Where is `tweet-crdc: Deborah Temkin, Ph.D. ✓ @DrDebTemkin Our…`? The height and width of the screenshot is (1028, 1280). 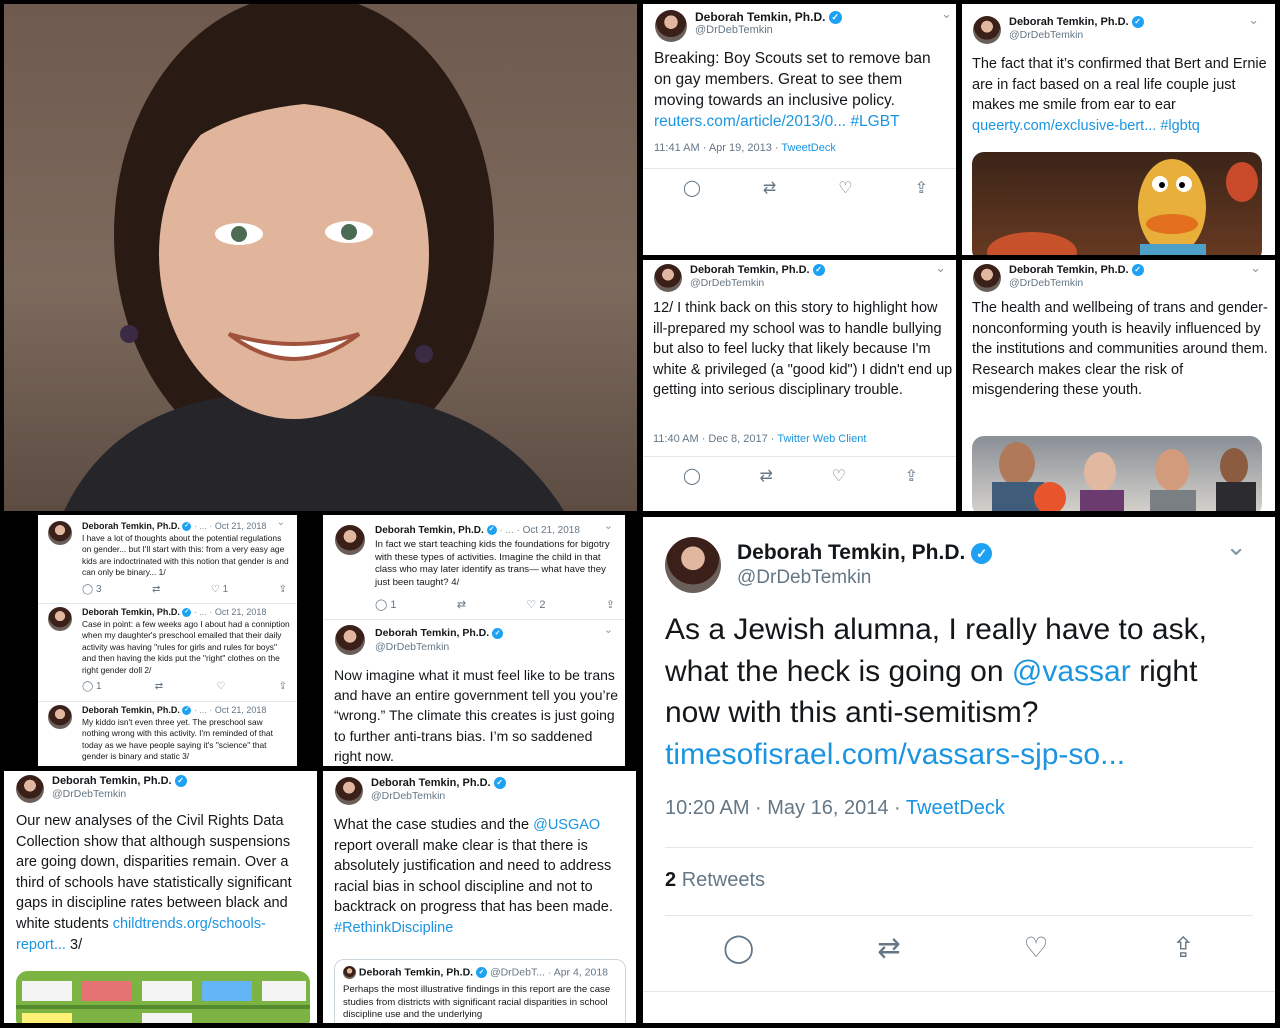
tweet-crdc: Deborah Temkin, Ph.D. ✓ @DrDebTemkin Our… is located at coordinates (160, 897).